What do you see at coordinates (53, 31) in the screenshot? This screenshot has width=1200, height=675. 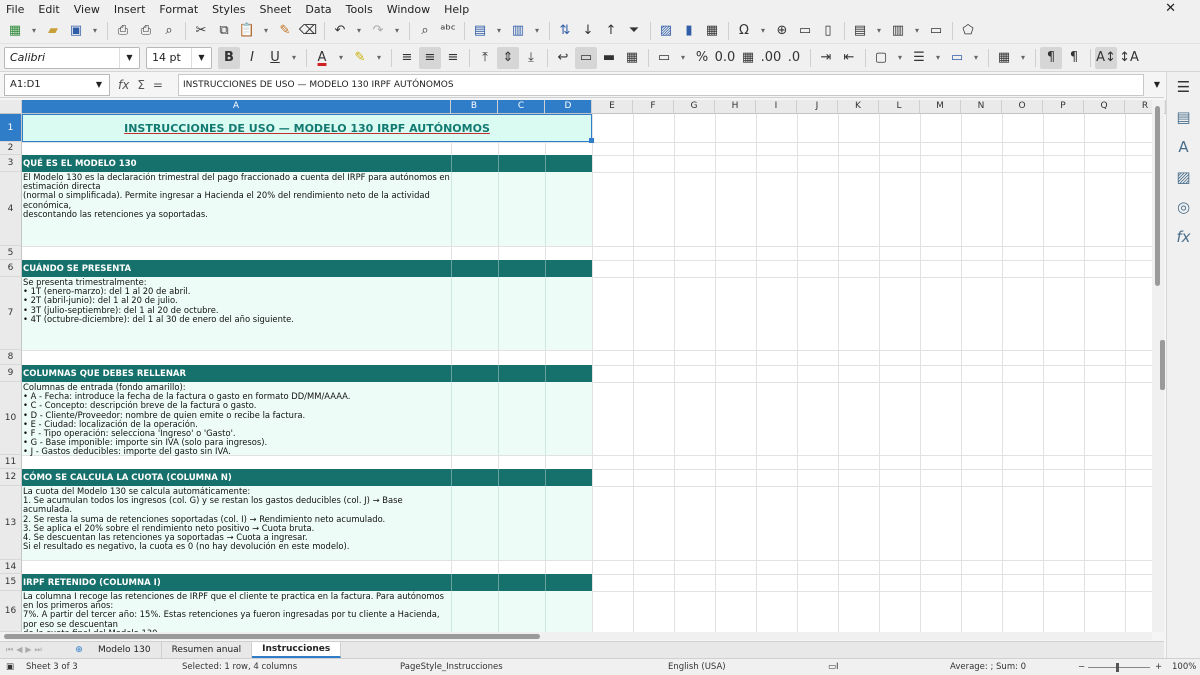 I see `open-folder-icon: ▰` at bounding box center [53, 31].